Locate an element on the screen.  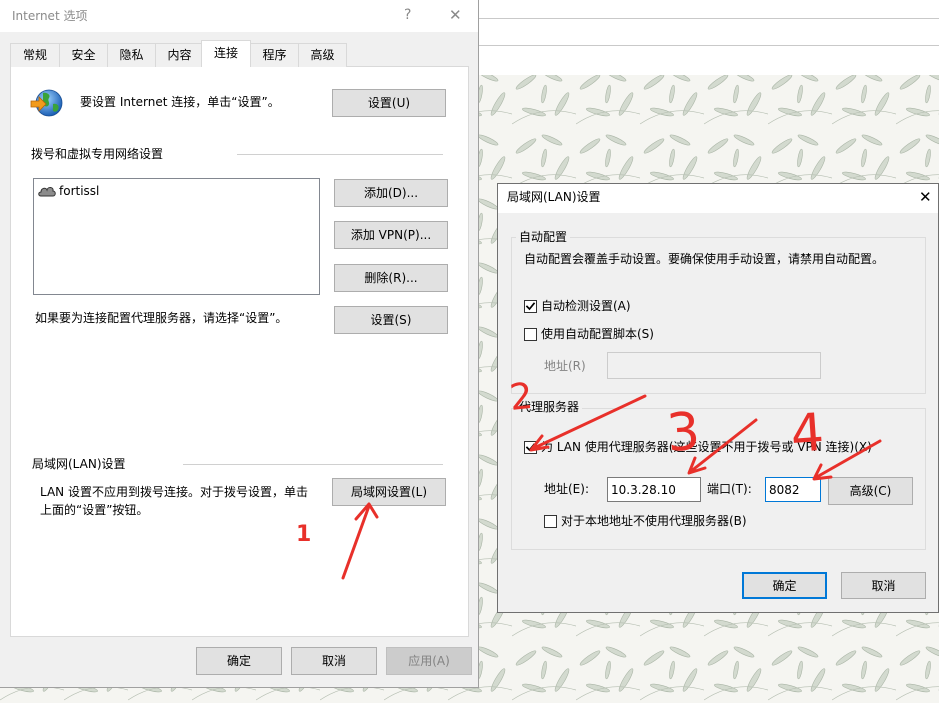
apply-button: 应用(A) is located at coordinates (429, 661).